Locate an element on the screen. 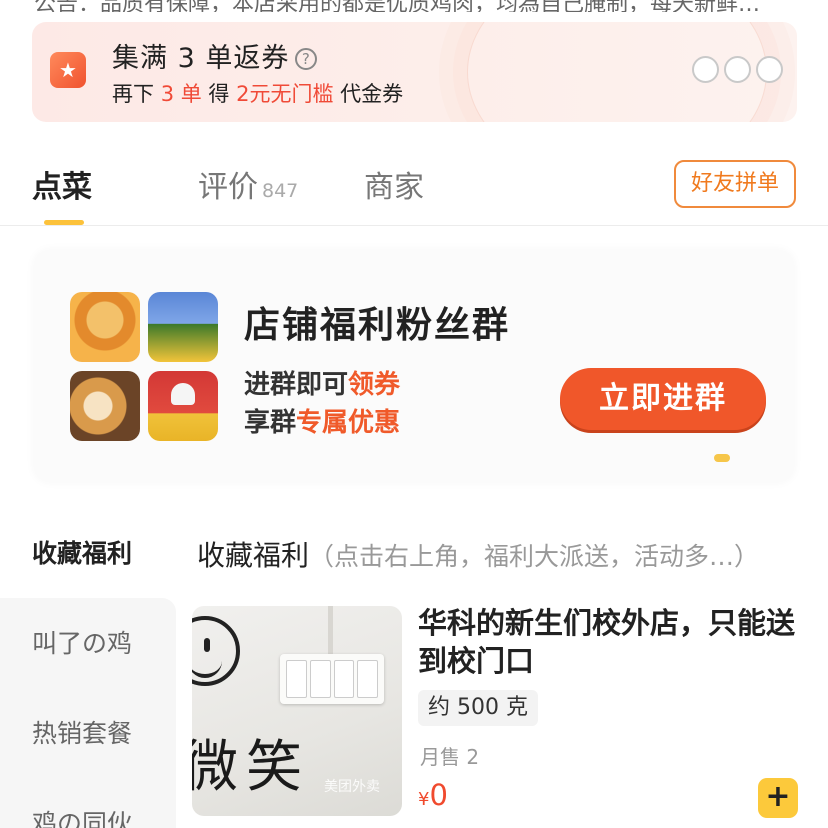  collect-coupon-banner: ★ 集满 3 单返券? 再下 3 单 得 2元无门槛 代金券 is located at coordinates (414, 72).